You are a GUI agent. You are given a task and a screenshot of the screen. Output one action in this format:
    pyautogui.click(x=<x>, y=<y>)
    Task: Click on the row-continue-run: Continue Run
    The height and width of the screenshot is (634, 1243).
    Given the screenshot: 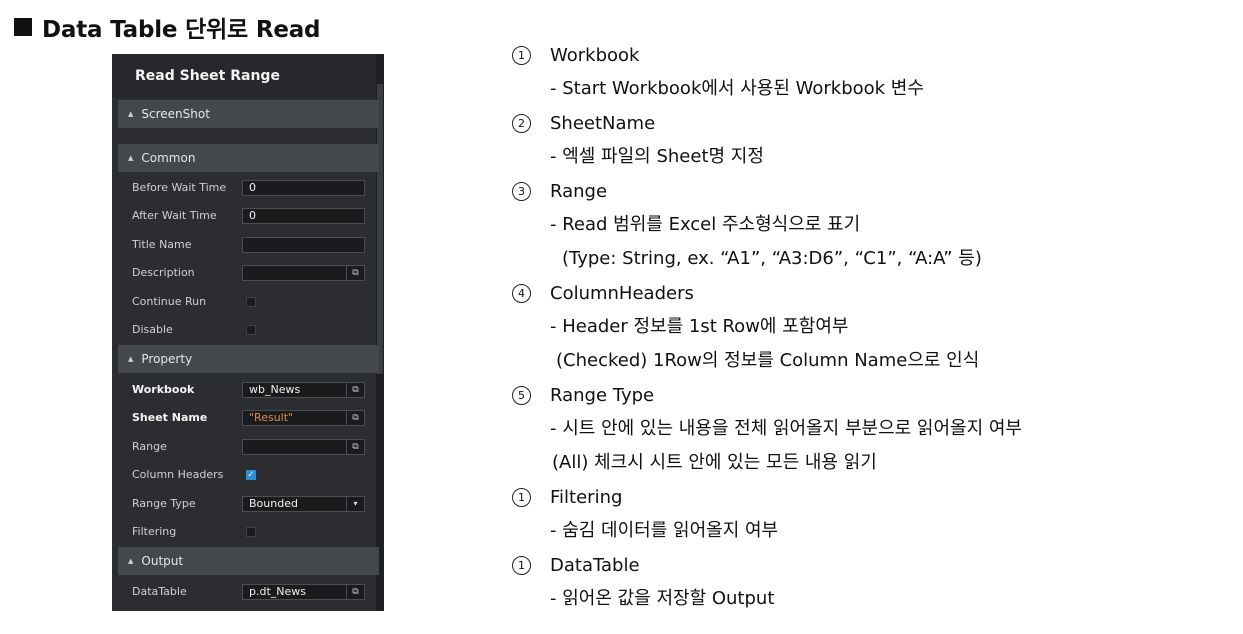 What is the action you would take?
    pyautogui.click(x=248, y=302)
    